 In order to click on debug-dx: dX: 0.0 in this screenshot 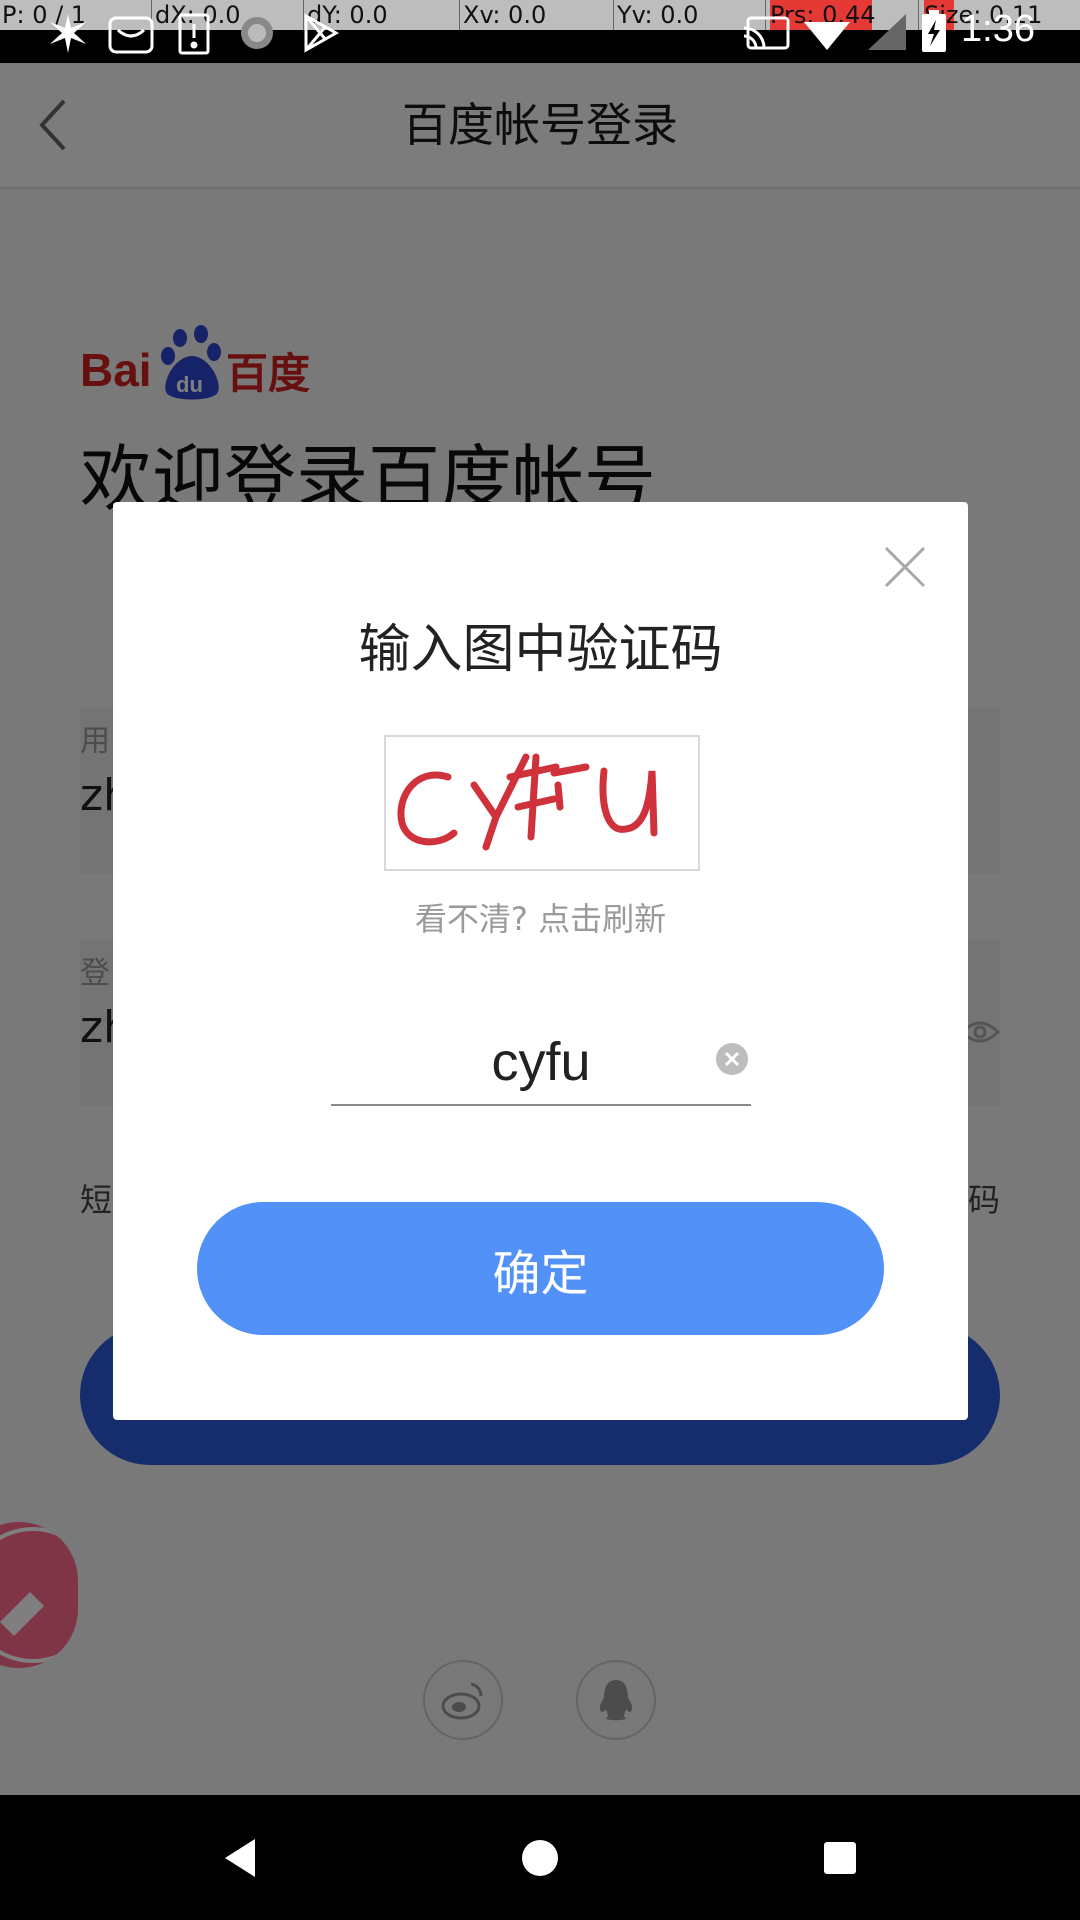, I will do `click(198, 15)`.